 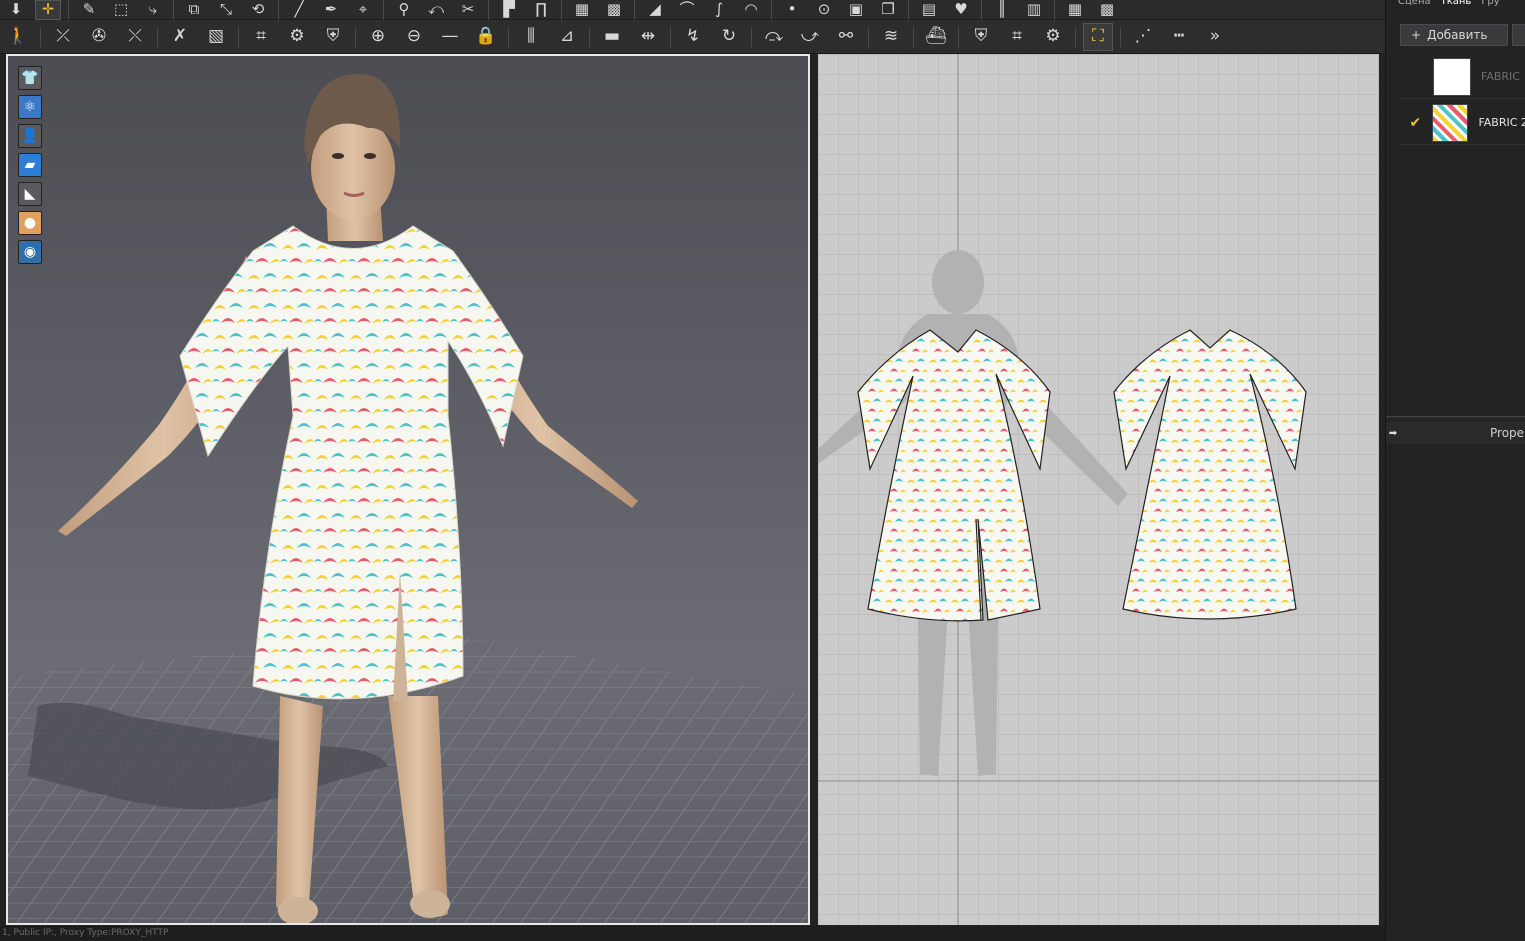 What do you see at coordinates (856, 10) in the screenshot?
I see `block-icon: ▣` at bounding box center [856, 10].